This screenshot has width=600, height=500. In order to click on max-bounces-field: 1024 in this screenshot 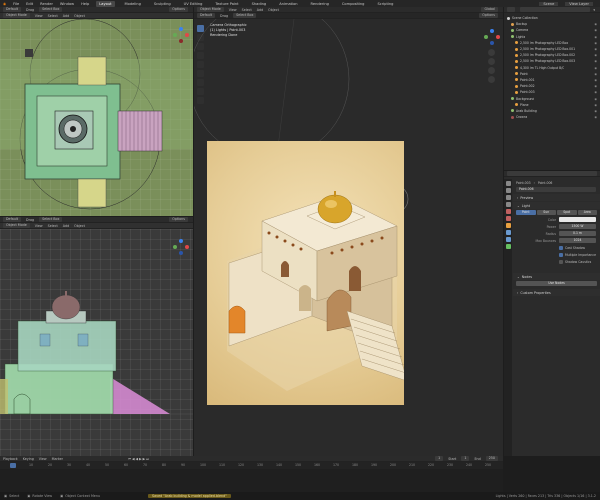, I will do `click(577, 240)`.